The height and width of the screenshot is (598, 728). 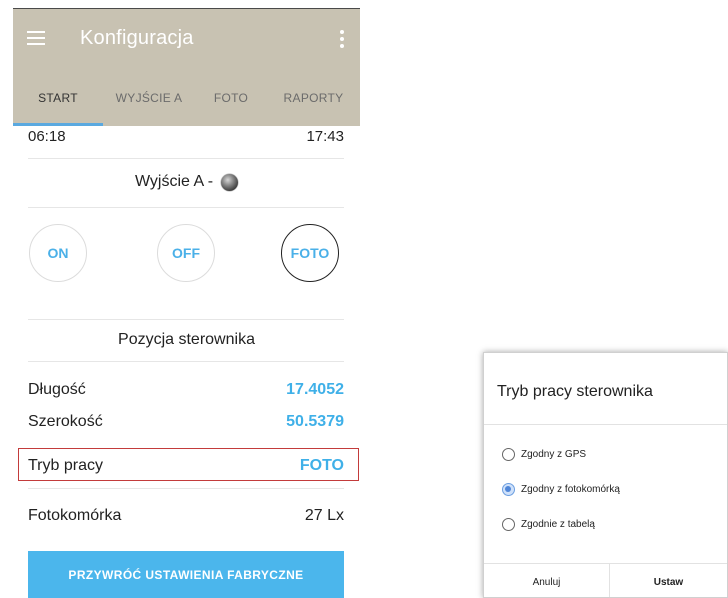 I want to click on foto-button: FOTO, so click(x=310, y=253).